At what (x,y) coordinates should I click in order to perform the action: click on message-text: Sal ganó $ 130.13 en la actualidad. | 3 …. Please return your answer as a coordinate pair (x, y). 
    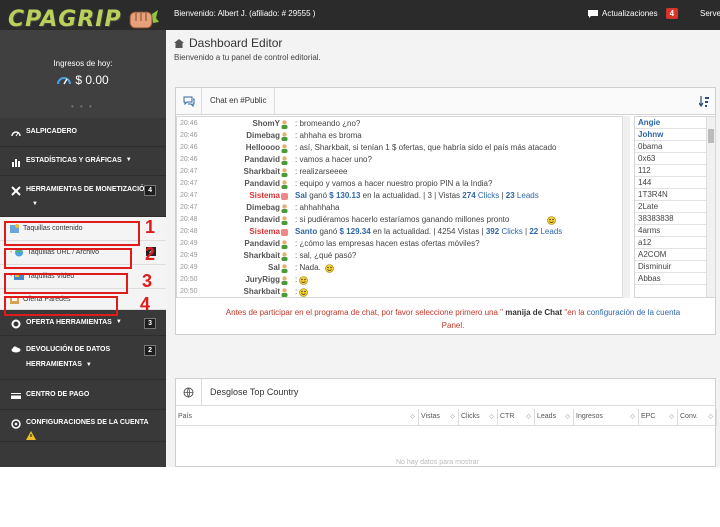
    Looking at the image, I should click on (417, 195).